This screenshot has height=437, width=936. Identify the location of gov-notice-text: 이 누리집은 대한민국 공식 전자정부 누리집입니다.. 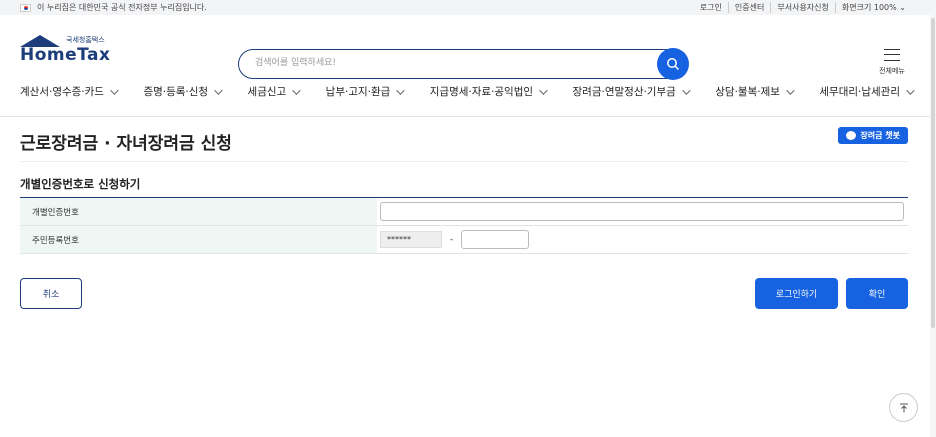
(122, 7).